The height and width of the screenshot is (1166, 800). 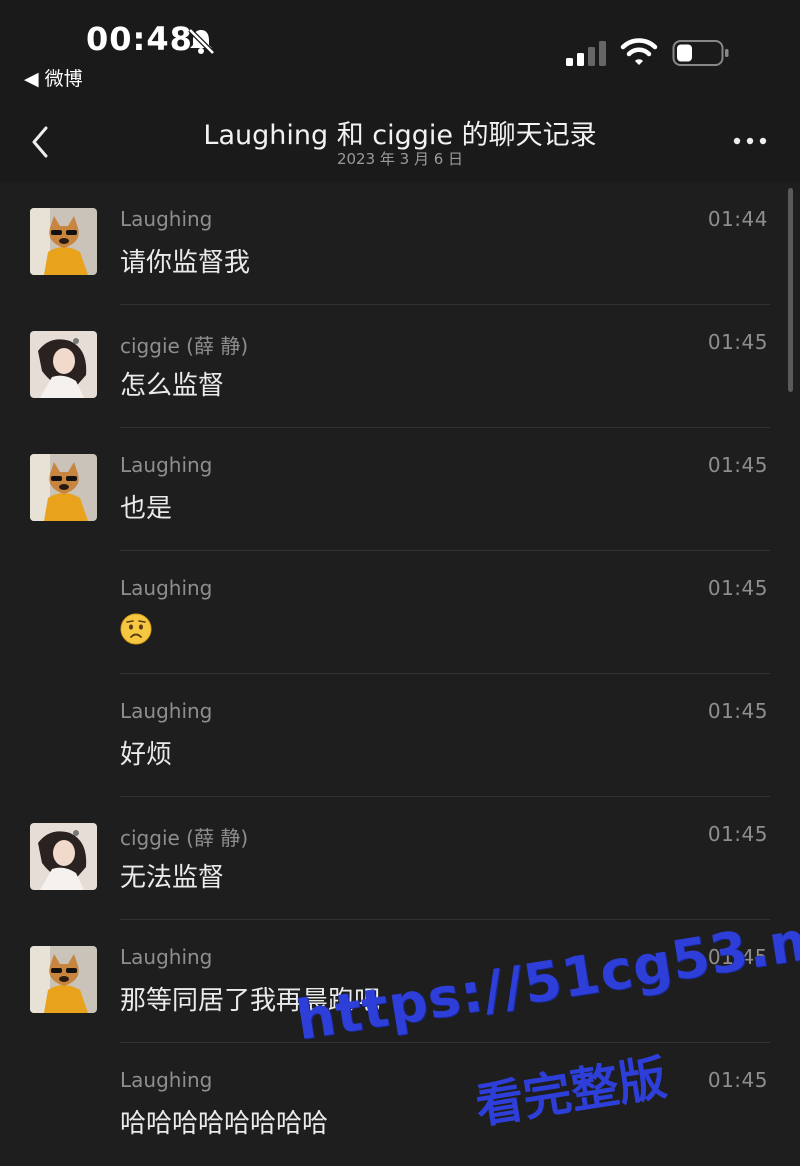 I want to click on nav-bar: Laughing 和 ciggie 的聊天记录 2023 年 3 月 6 日, so click(x=400, y=141).